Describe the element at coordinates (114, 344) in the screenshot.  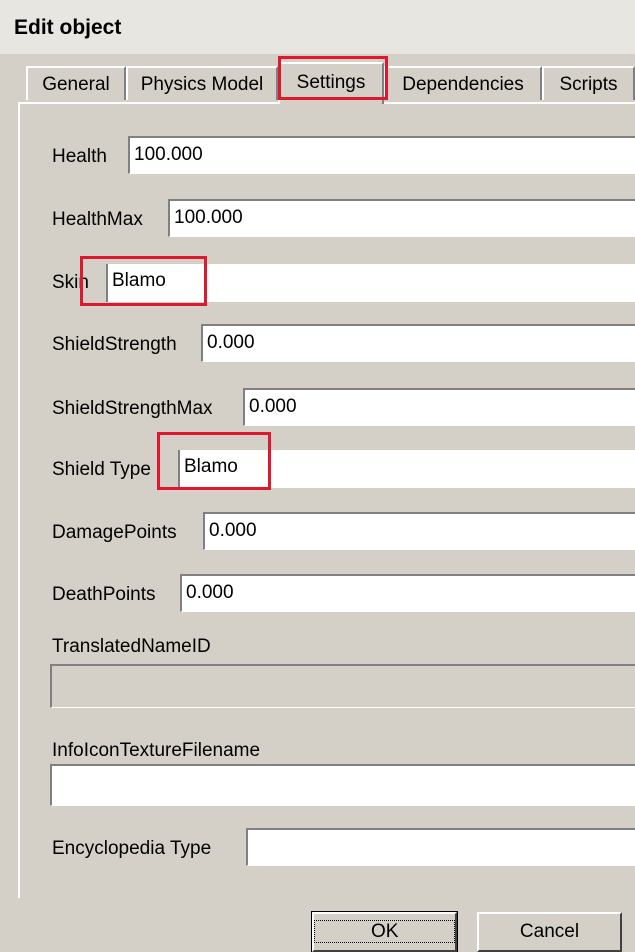
I see `shield-strength-label: ShieldStrength` at that location.